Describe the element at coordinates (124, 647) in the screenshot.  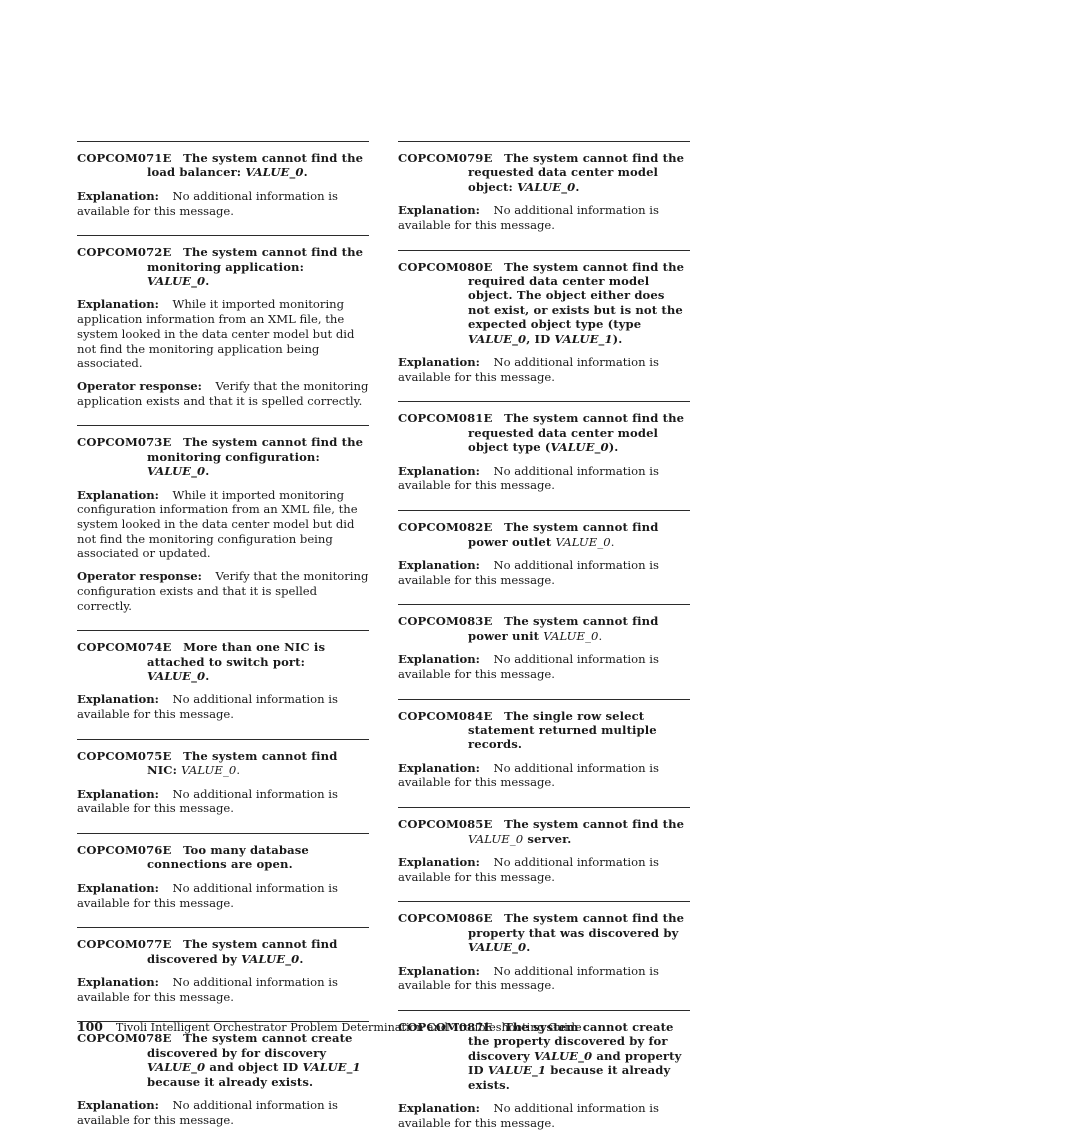
I see `message-id: COPCOM074E` at that location.